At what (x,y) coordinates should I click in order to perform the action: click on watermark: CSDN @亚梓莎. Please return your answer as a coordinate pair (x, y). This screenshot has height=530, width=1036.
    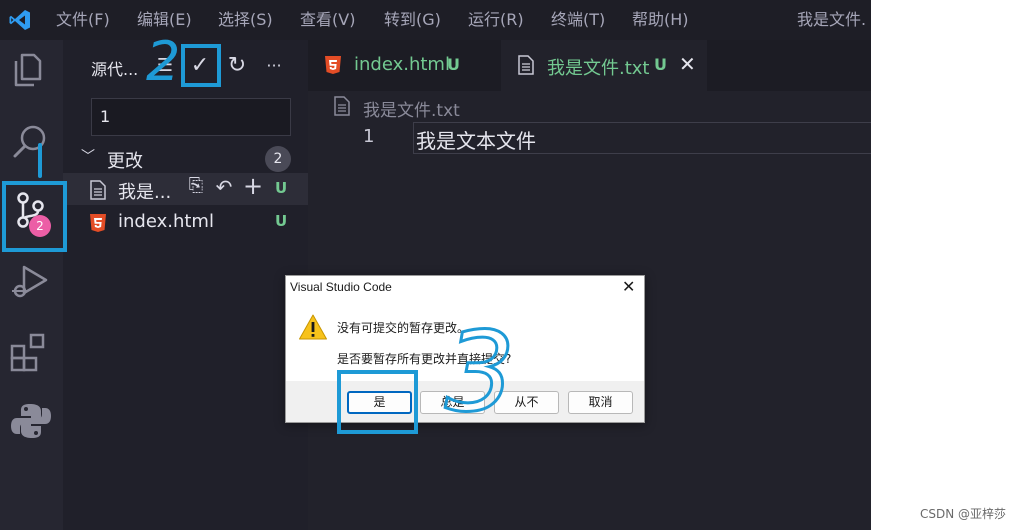
    Looking at the image, I should click on (963, 514).